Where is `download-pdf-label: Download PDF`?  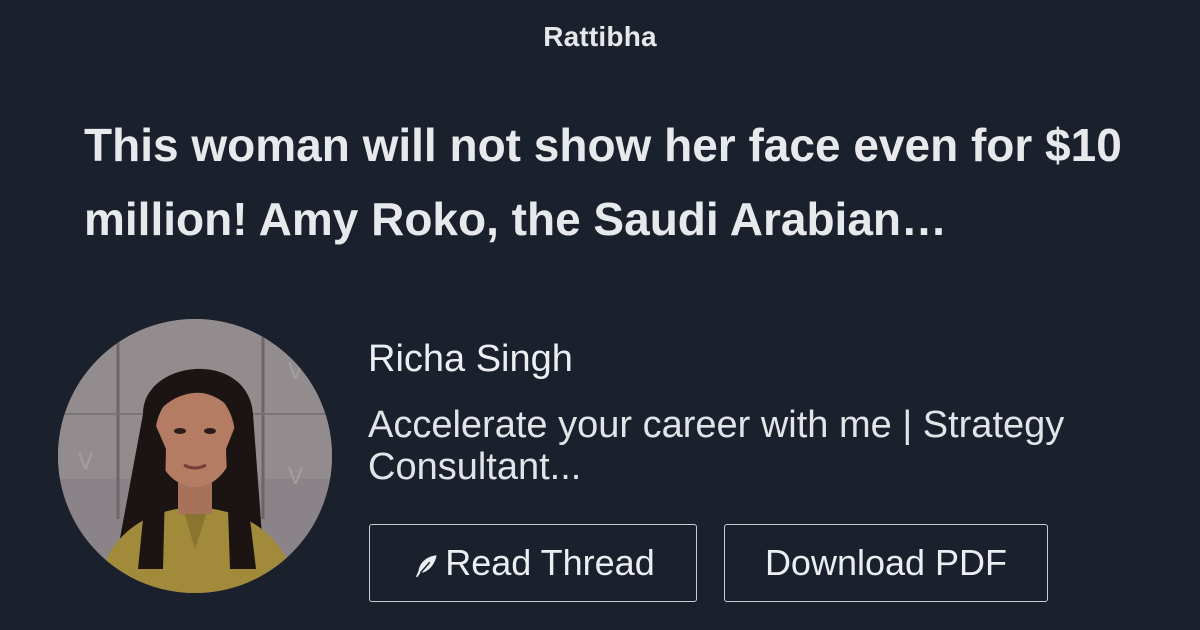
download-pdf-label: Download PDF is located at coordinates (886, 562).